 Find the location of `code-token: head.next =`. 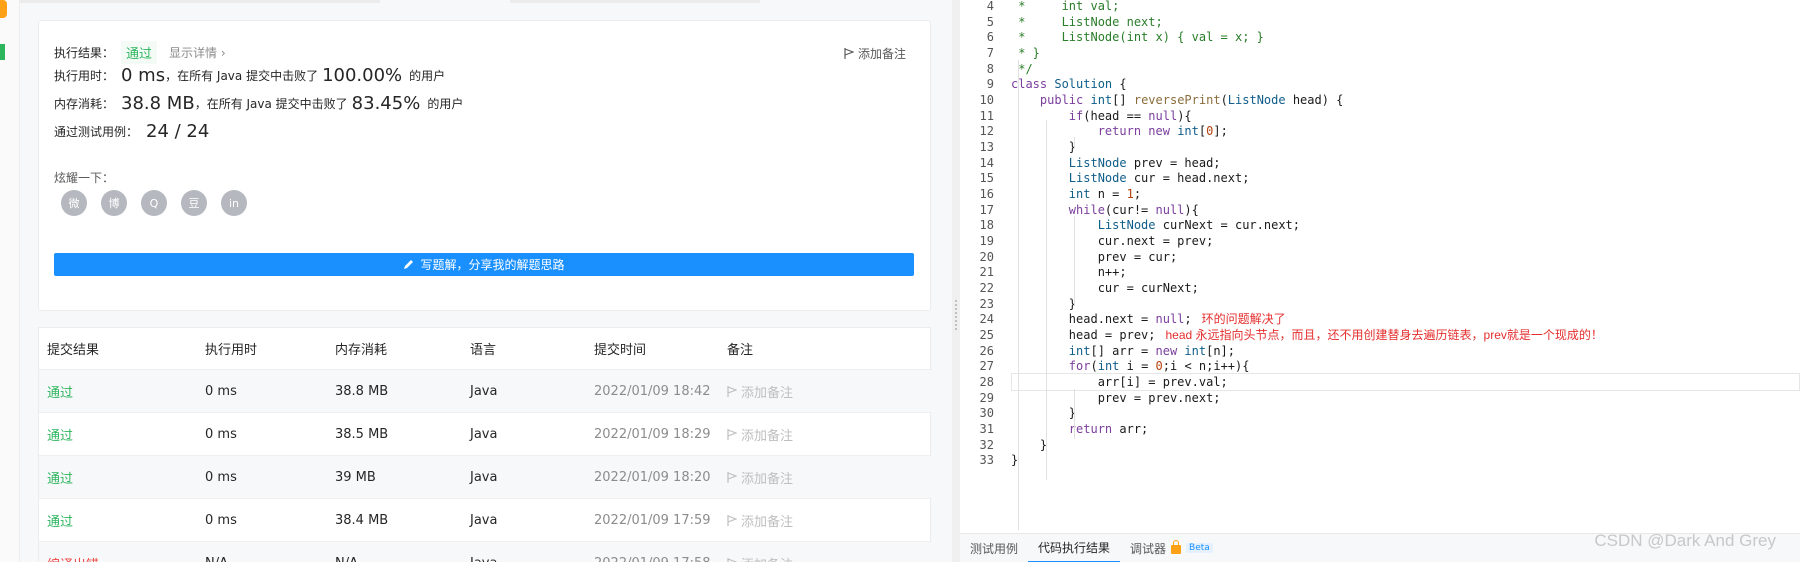

code-token: head.next = is located at coordinates (1083, 319).